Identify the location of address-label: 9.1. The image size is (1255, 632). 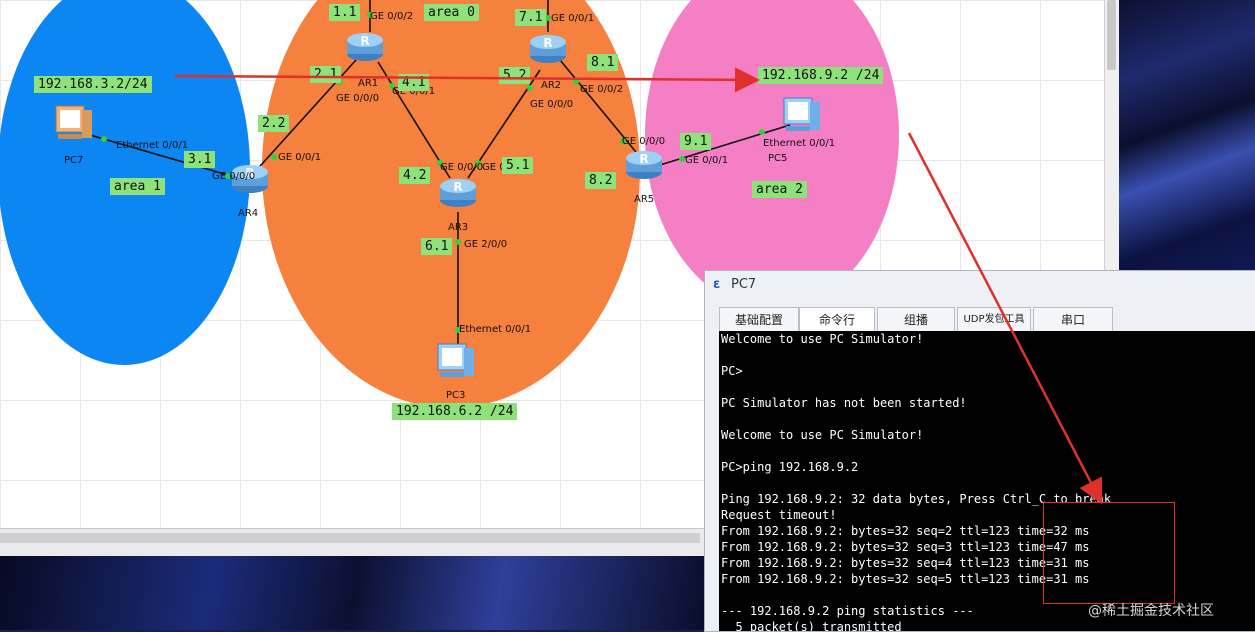
(696, 141).